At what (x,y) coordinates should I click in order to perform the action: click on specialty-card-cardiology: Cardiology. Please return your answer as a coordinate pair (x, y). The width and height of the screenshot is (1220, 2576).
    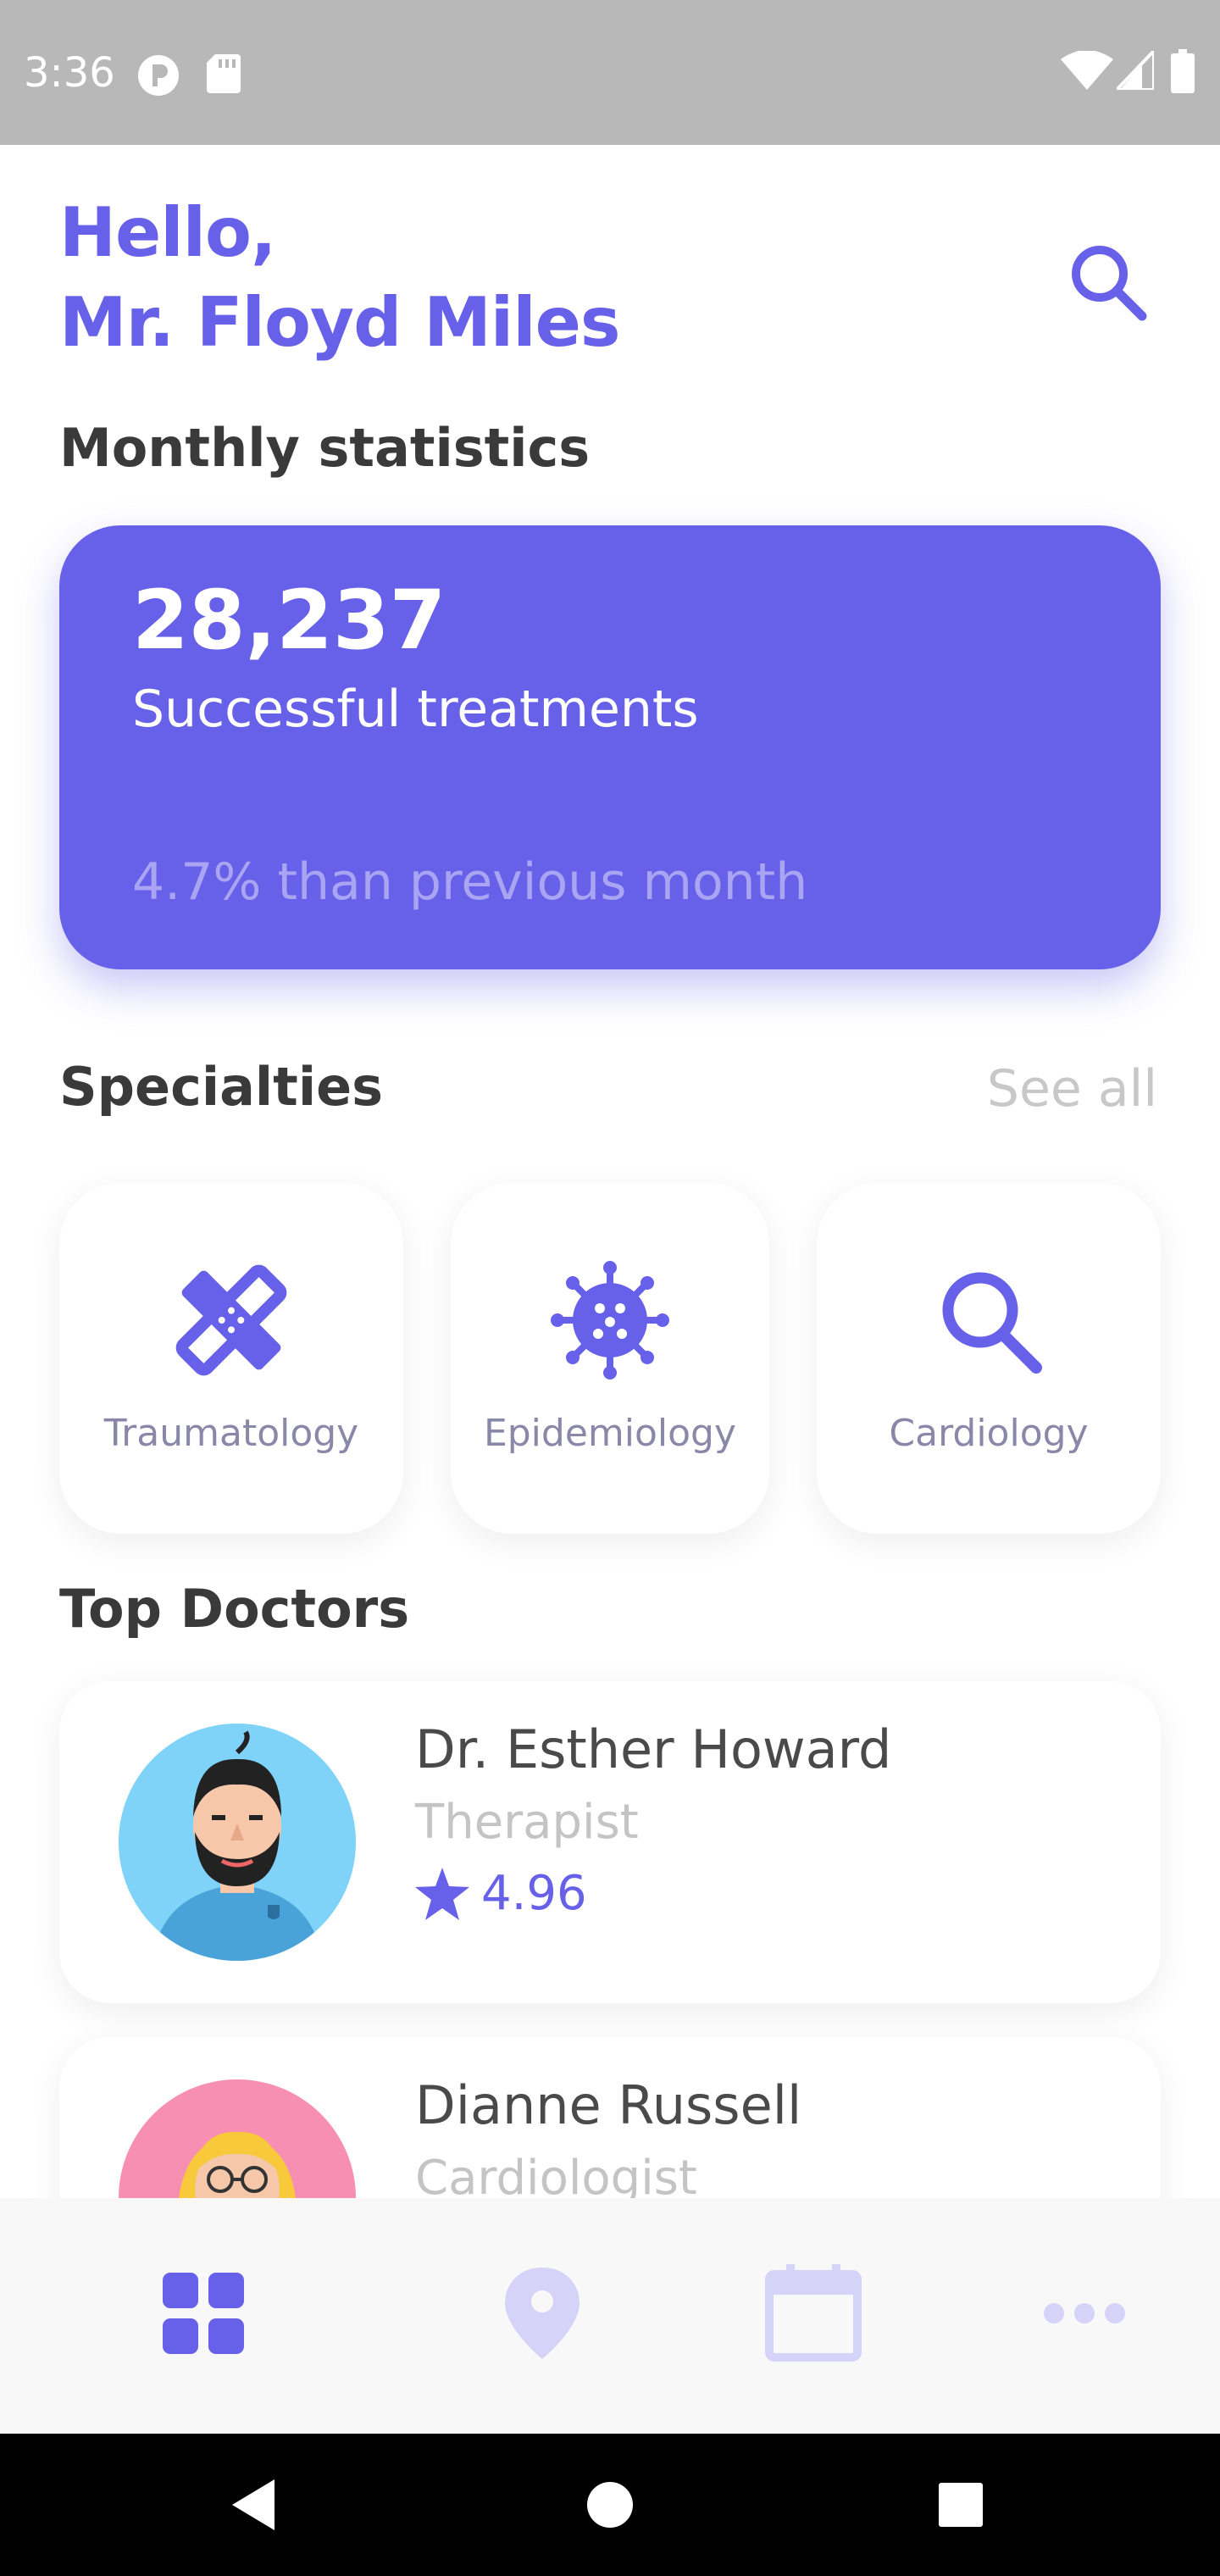
    Looking at the image, I should click on (989, 1358).